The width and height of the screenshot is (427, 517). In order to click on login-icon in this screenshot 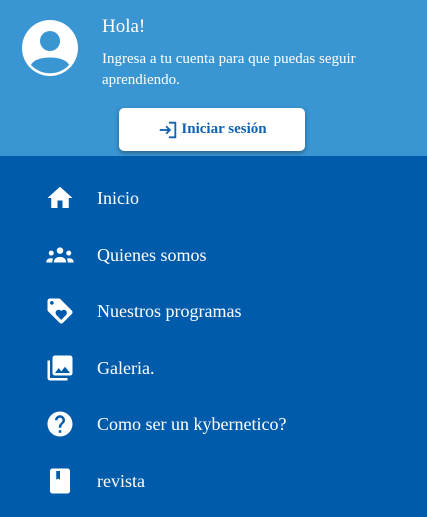, I will do `click(168, 129)`.